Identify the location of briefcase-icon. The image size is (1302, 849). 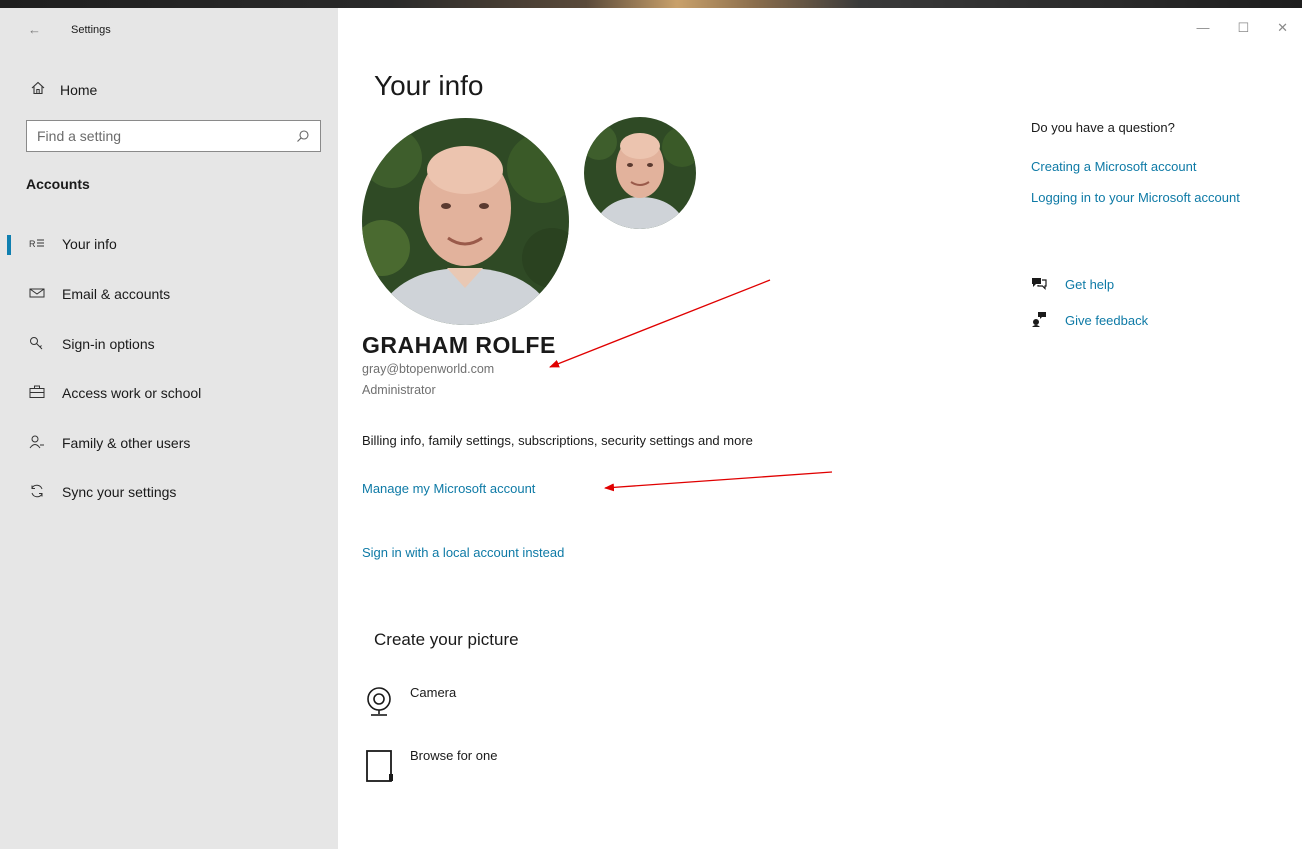
(37, 393).